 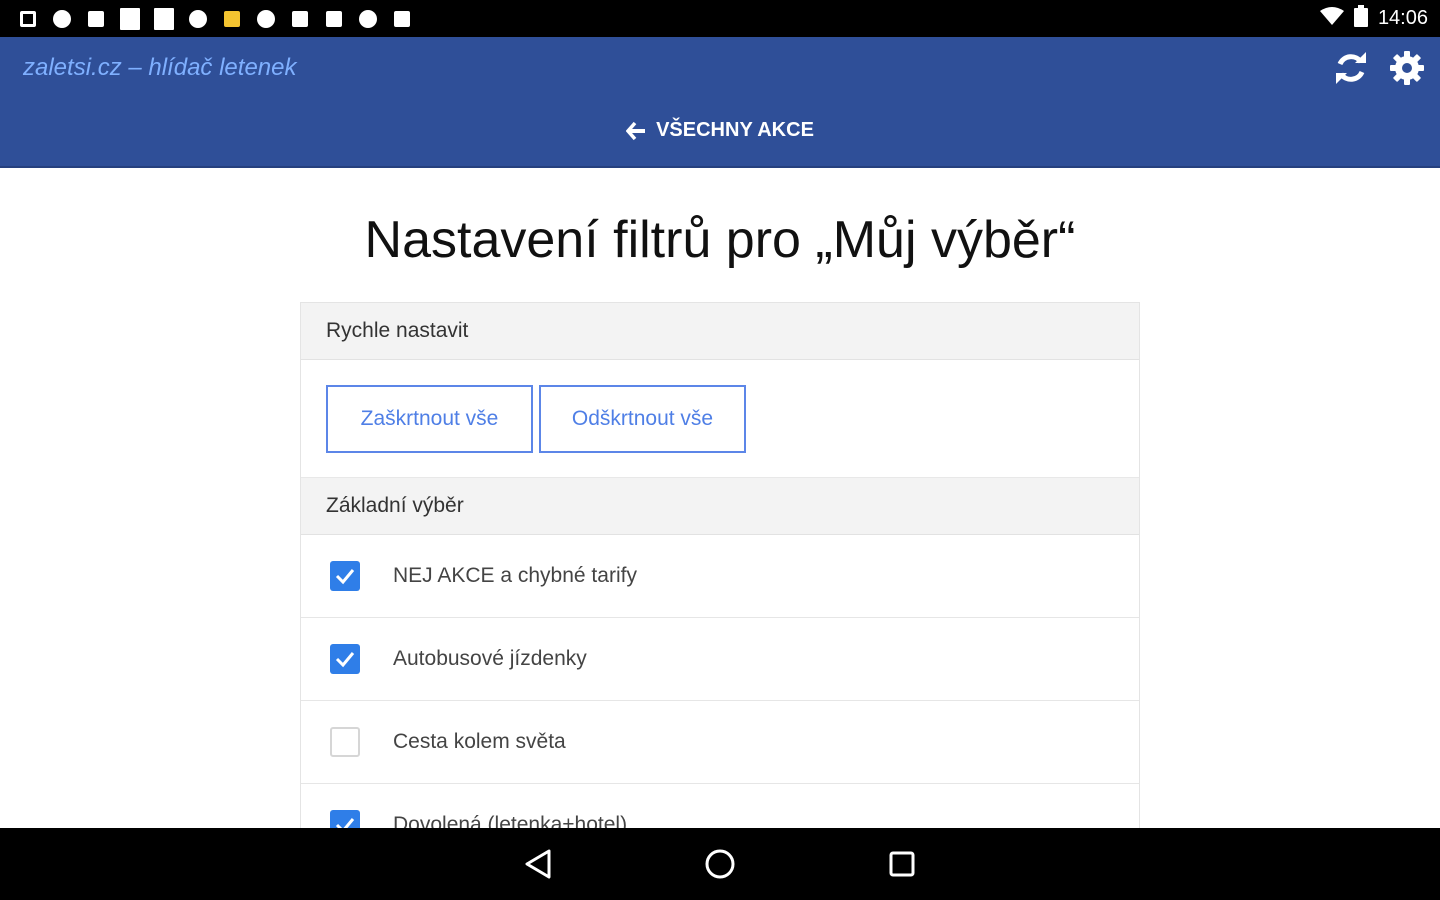 I want to click on quick-settings-buttons: Zaškrtnout vše Odškrtnout vše, so click(x=720, y=419).